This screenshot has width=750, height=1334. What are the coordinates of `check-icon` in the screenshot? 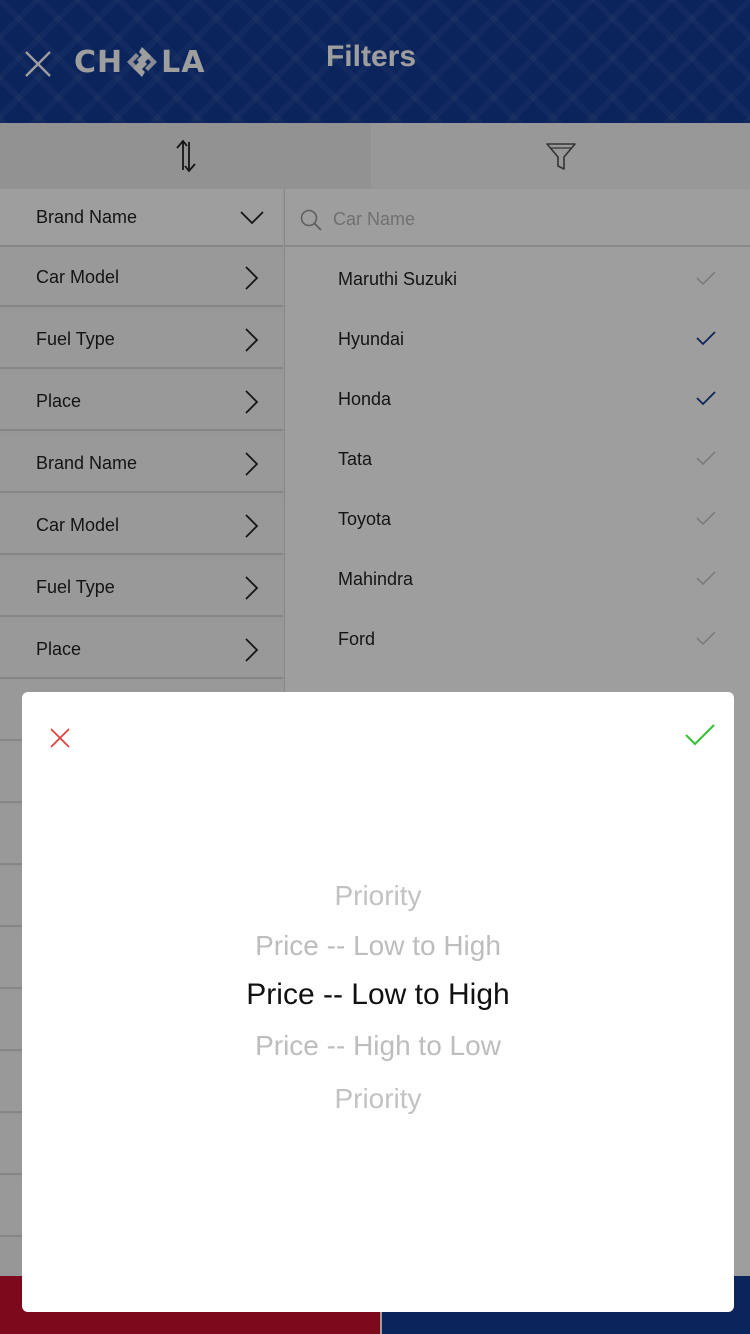 It's located at (700, 735).